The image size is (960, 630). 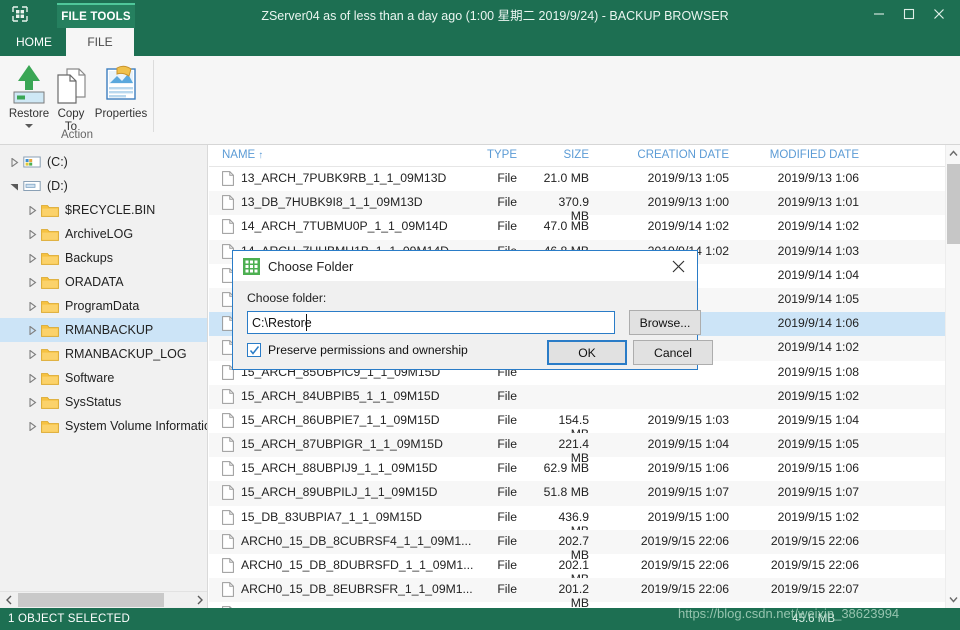 What do you see at coordinates (357, 350) in the screenshot?
I see `preserve-permissions-checkbox: Preserve permissions and ownership` at bounding box center [357, 350].